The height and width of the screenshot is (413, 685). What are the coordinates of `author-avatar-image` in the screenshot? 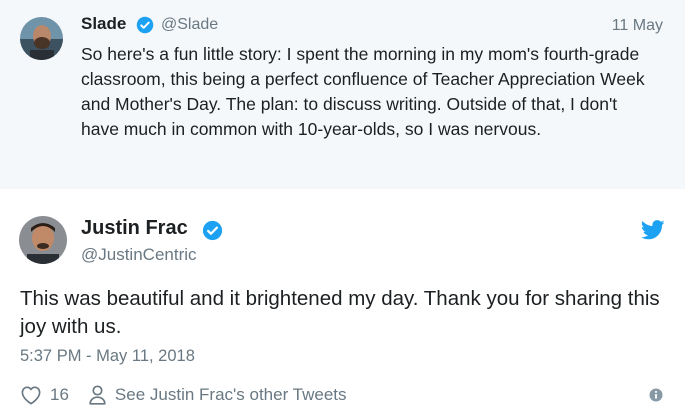 It's located at (43, 240).